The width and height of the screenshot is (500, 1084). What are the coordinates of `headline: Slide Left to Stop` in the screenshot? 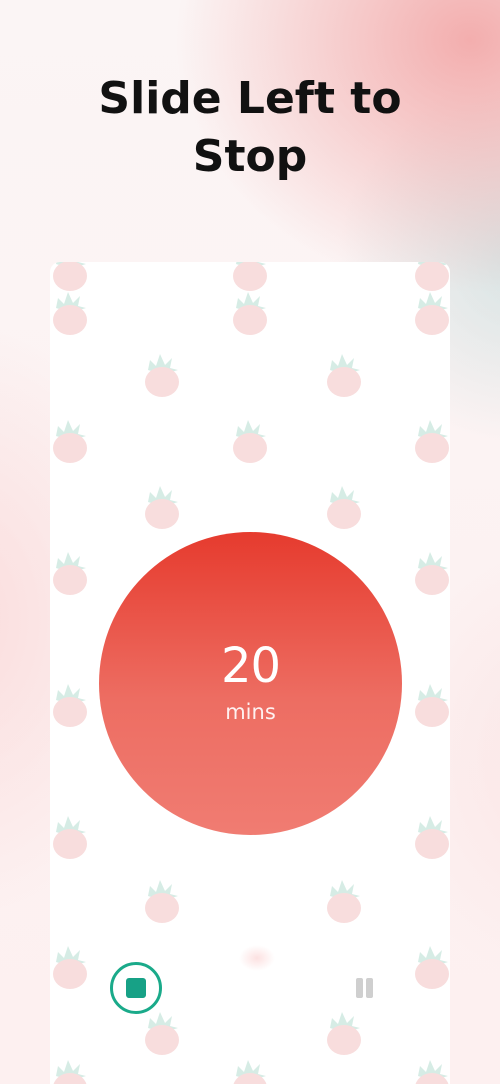 It's located at (250, 128).